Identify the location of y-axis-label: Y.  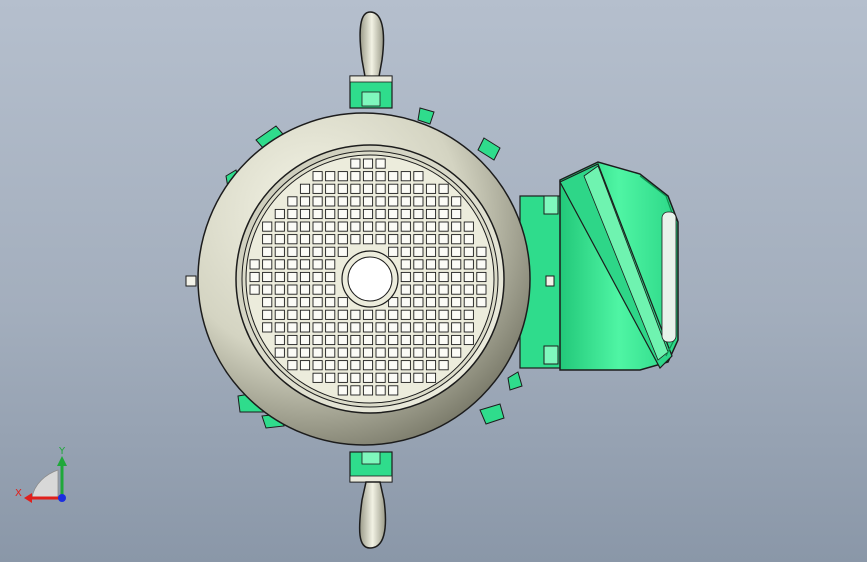
(62, 451).